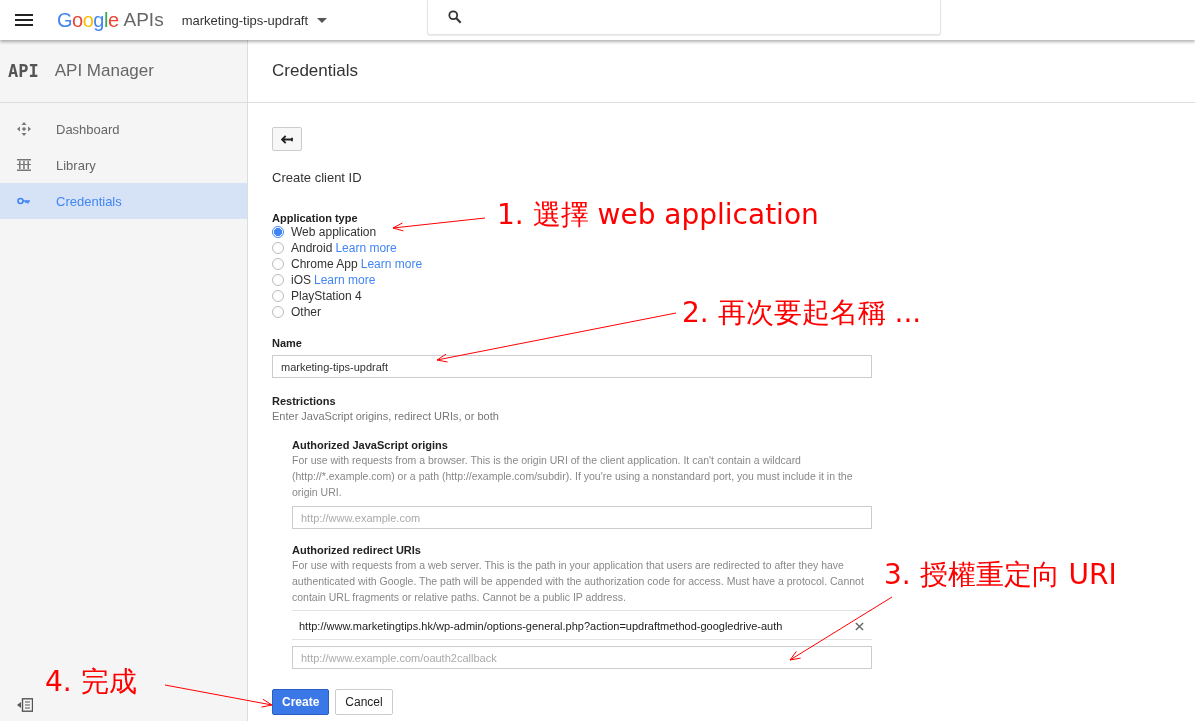 The width and height of the screenshot is (1195, 721). Describe the element at coordinates (541, 626) in the screenshot. I see `redirect-uri: http://www.marketingtips.hk/wp-admin/options-general.php?action=updraftmethod-googledrive-auth` at that location.